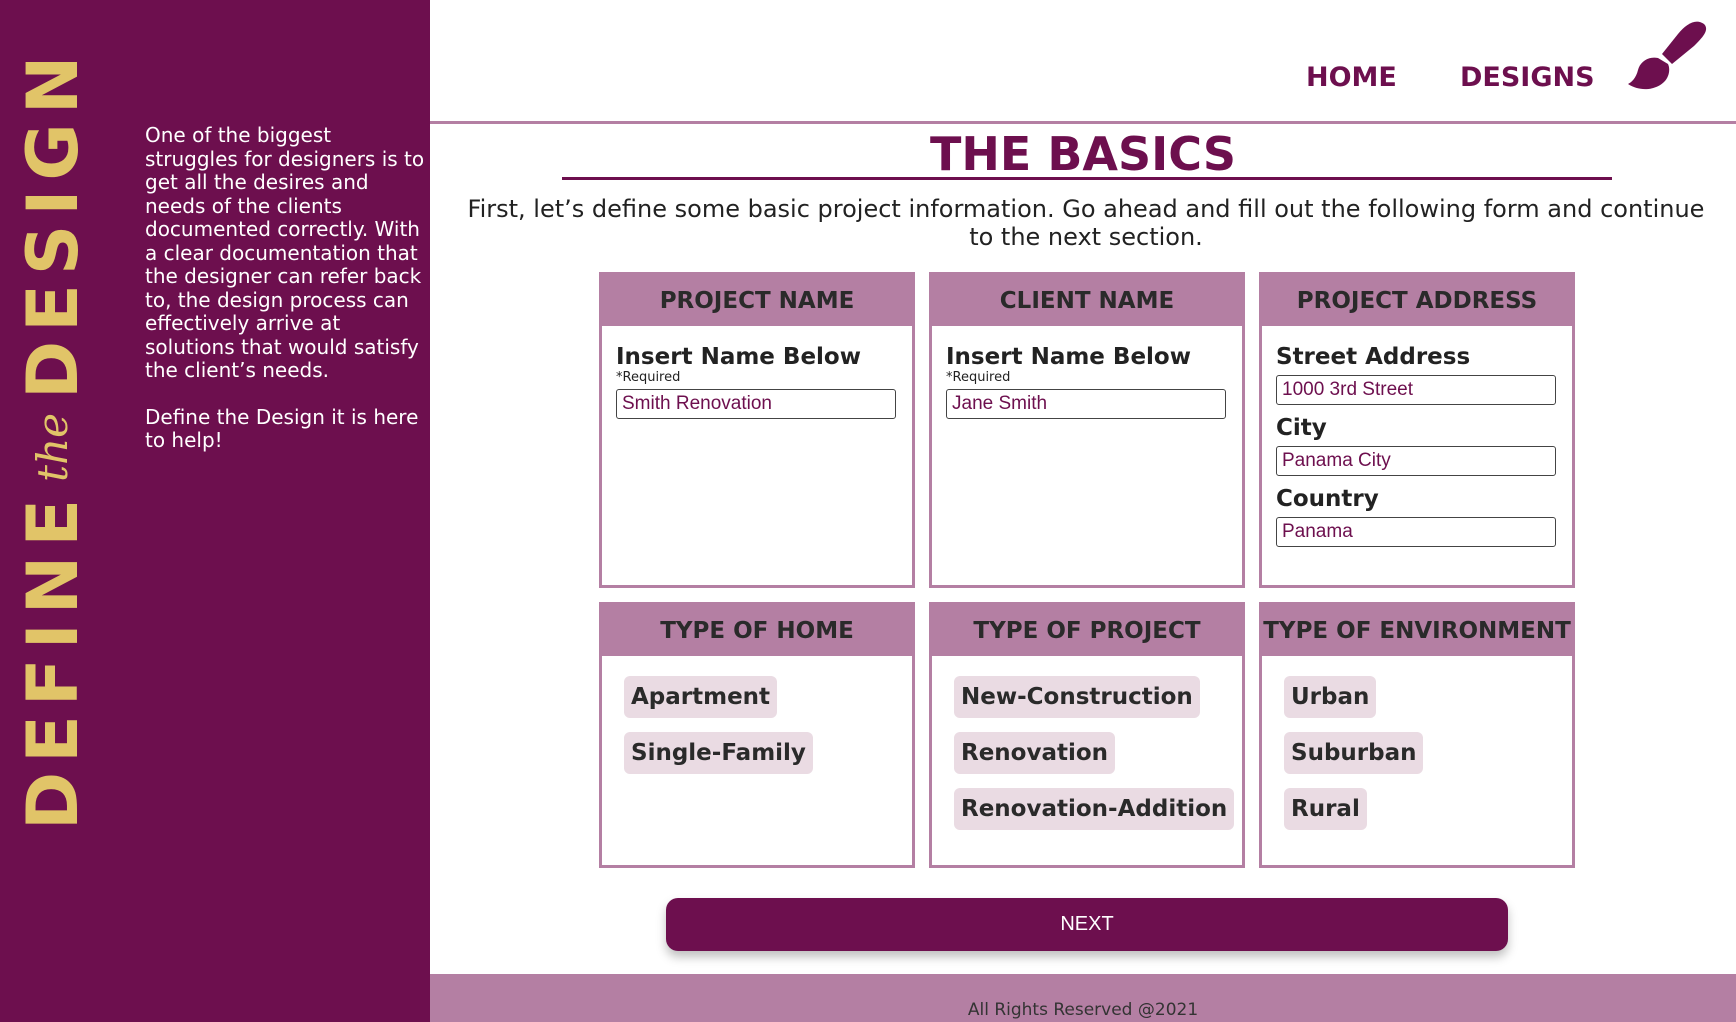 This screenshot has height=1022, width=1736. I want to click on option-renovation: Renovation, so click(1035, 753).